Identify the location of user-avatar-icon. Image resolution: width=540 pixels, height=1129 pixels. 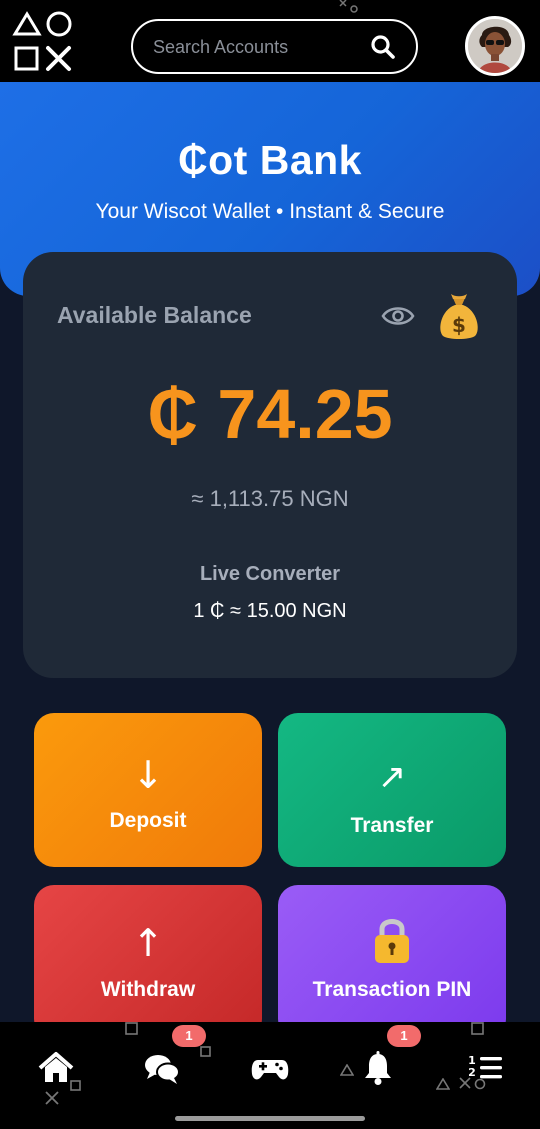
(495, 46).